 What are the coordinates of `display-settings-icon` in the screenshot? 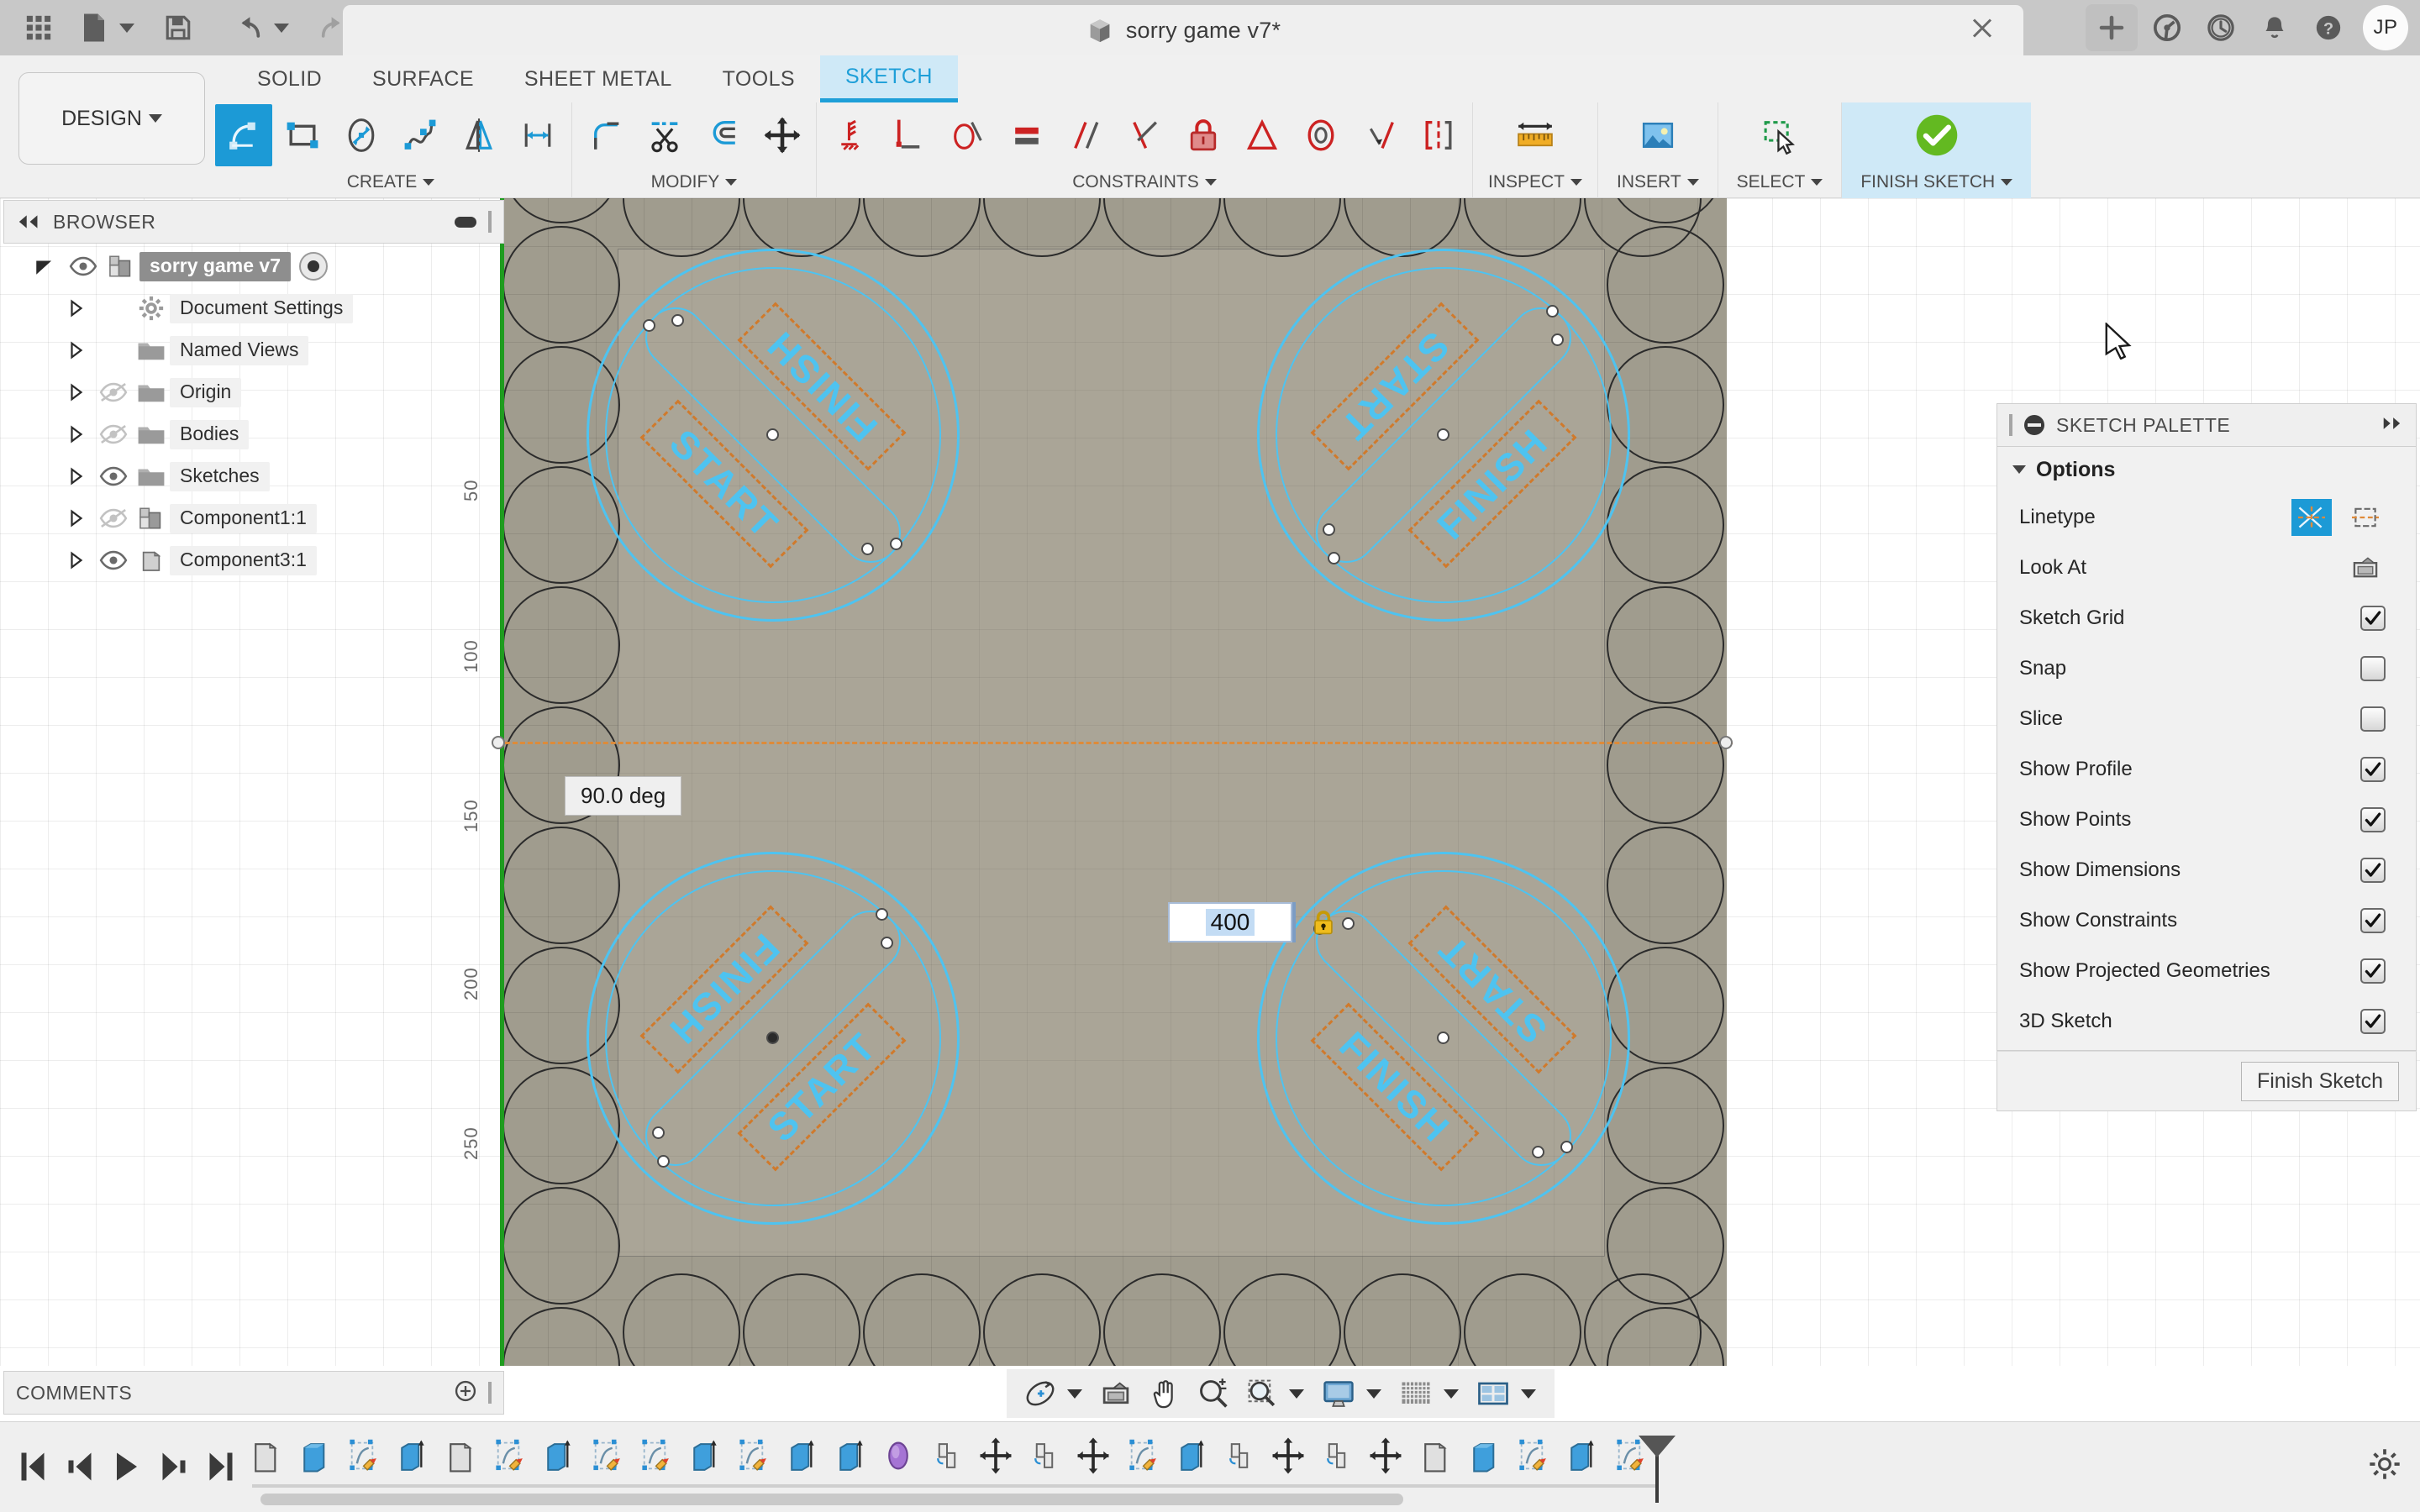 It's located at (1338, 1393).